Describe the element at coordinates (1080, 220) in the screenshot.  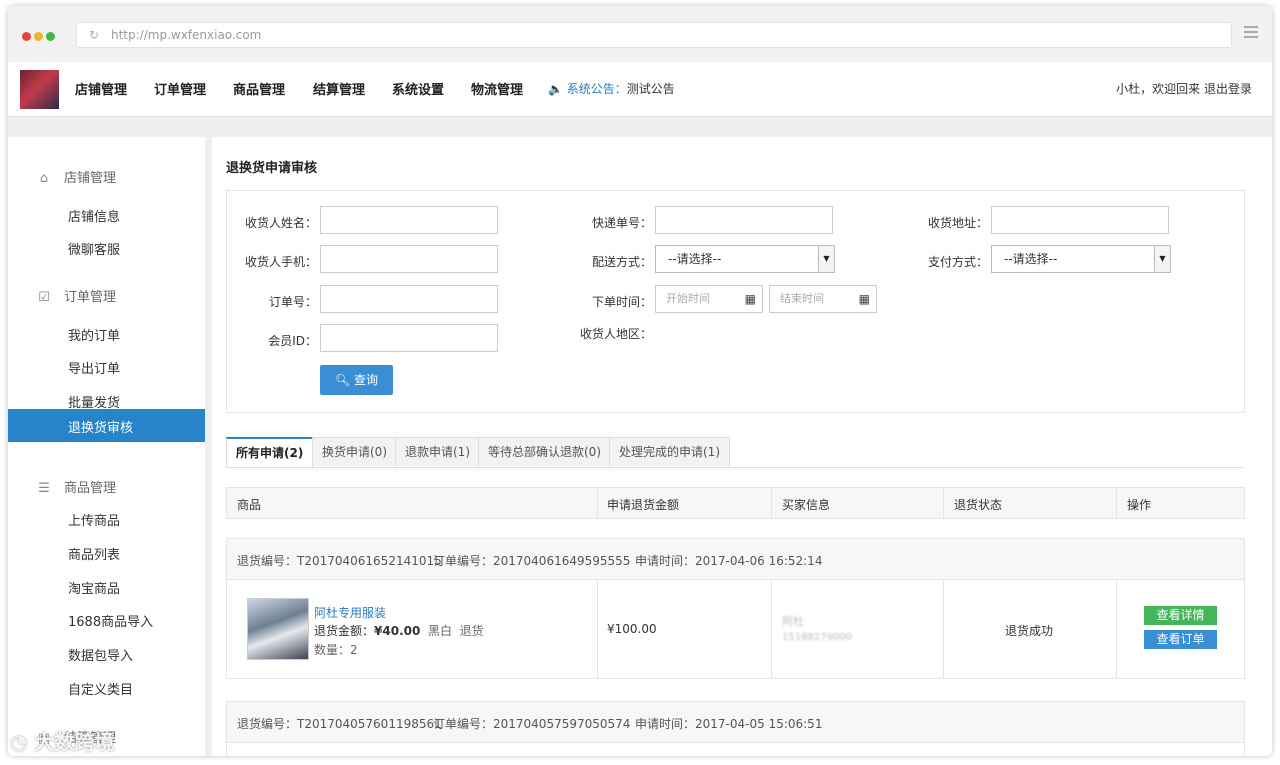
I see `receiver-address-input` at that location.